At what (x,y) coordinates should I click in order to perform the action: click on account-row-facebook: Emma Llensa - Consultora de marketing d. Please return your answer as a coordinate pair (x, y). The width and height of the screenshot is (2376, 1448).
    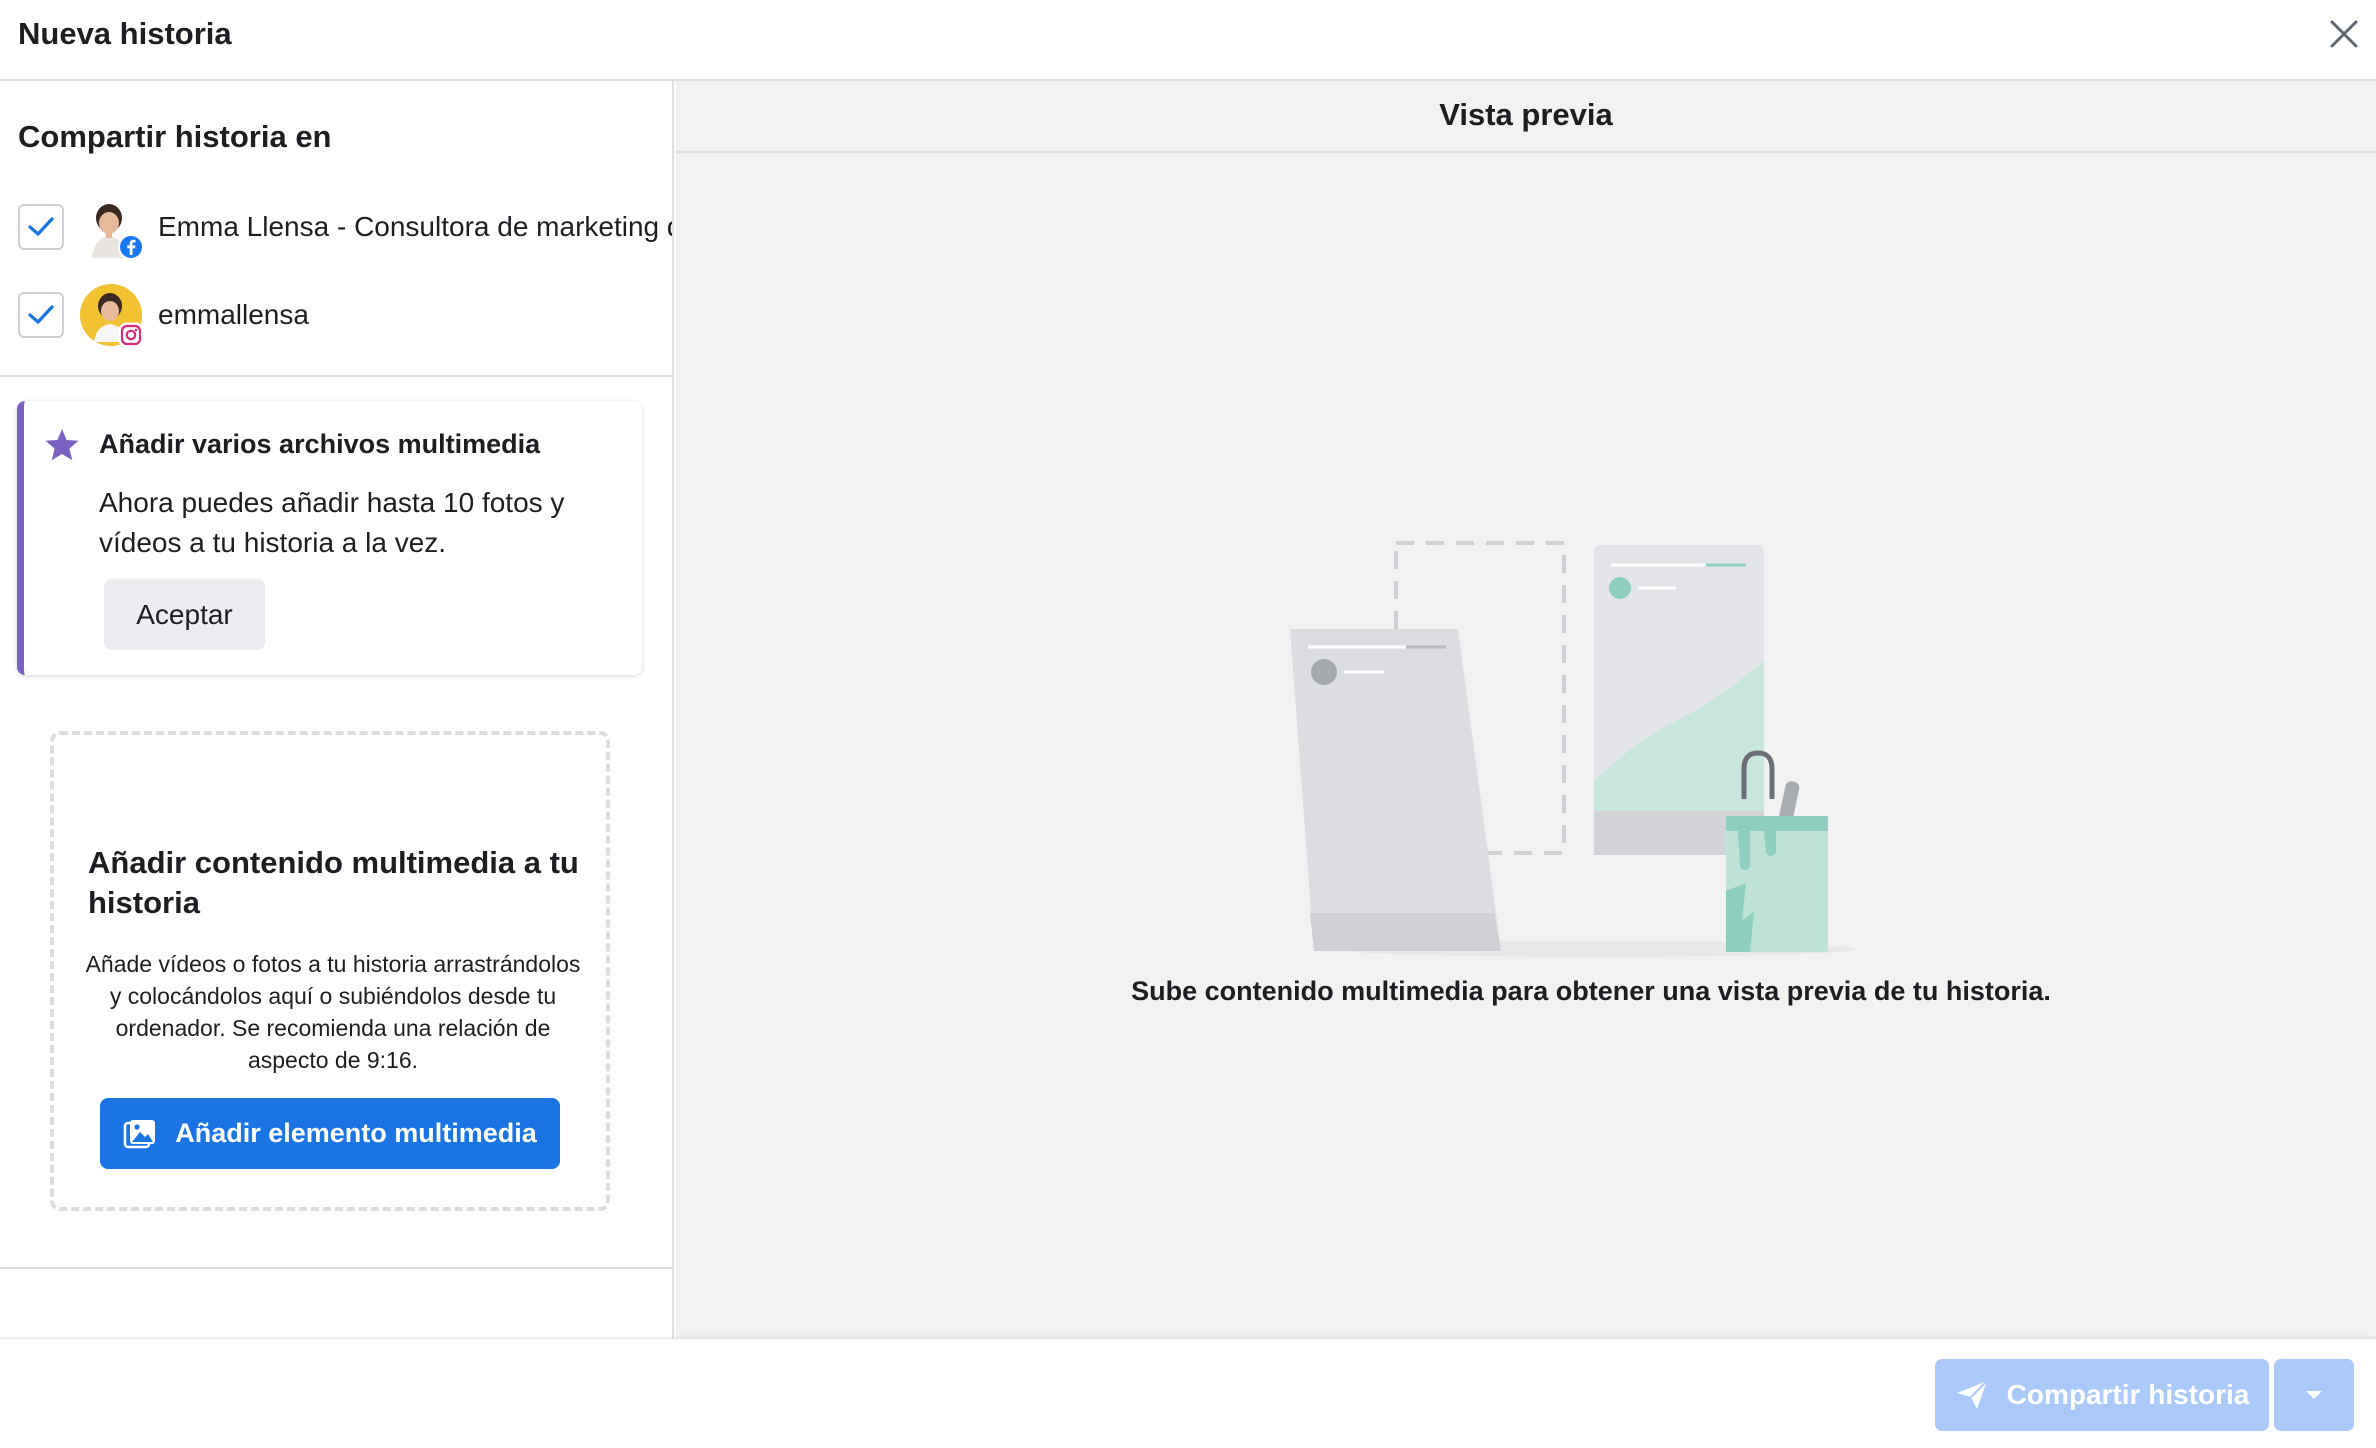
    Looking at the image, I should click on (345, 228).